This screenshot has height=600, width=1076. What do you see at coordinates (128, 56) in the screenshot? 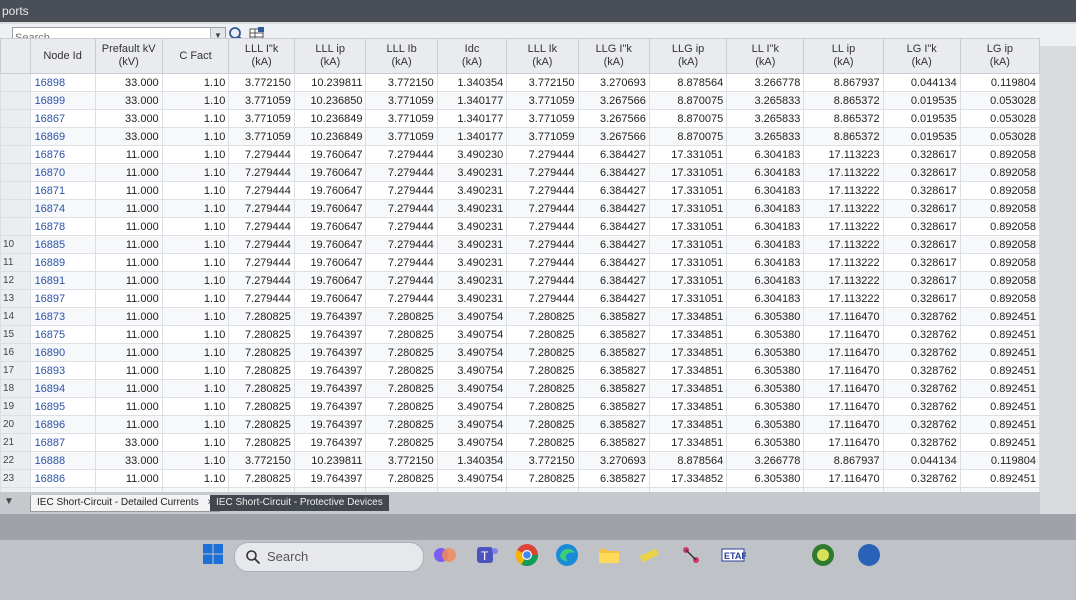
I see `column-header: Prefault kV (kV)` at bounding box center [128, 56].